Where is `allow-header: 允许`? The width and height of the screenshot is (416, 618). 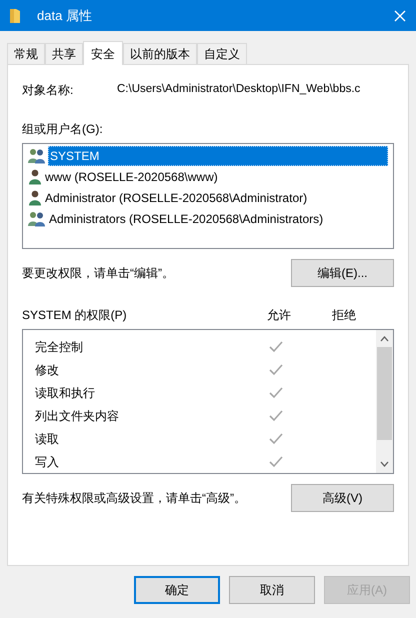
allow-header: 允许 is located at coordinates (279, 315).